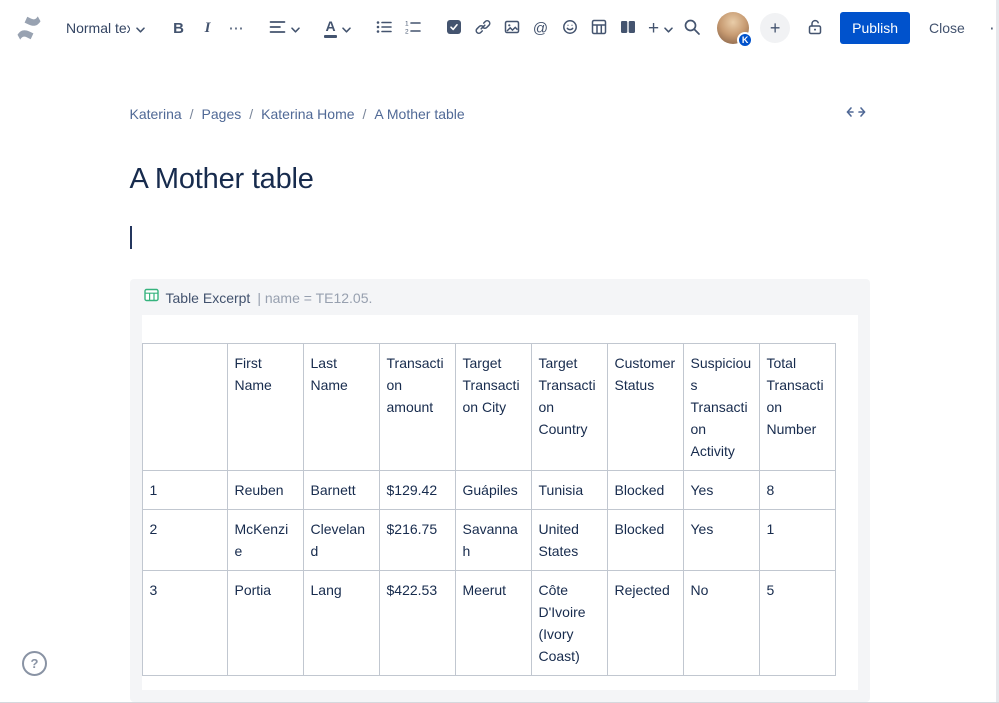 The width and height of the screenshot is (999, 703). Describe the element at coordinates (383, 28) in the screenshot. I see `bullet-list-button` at that location.